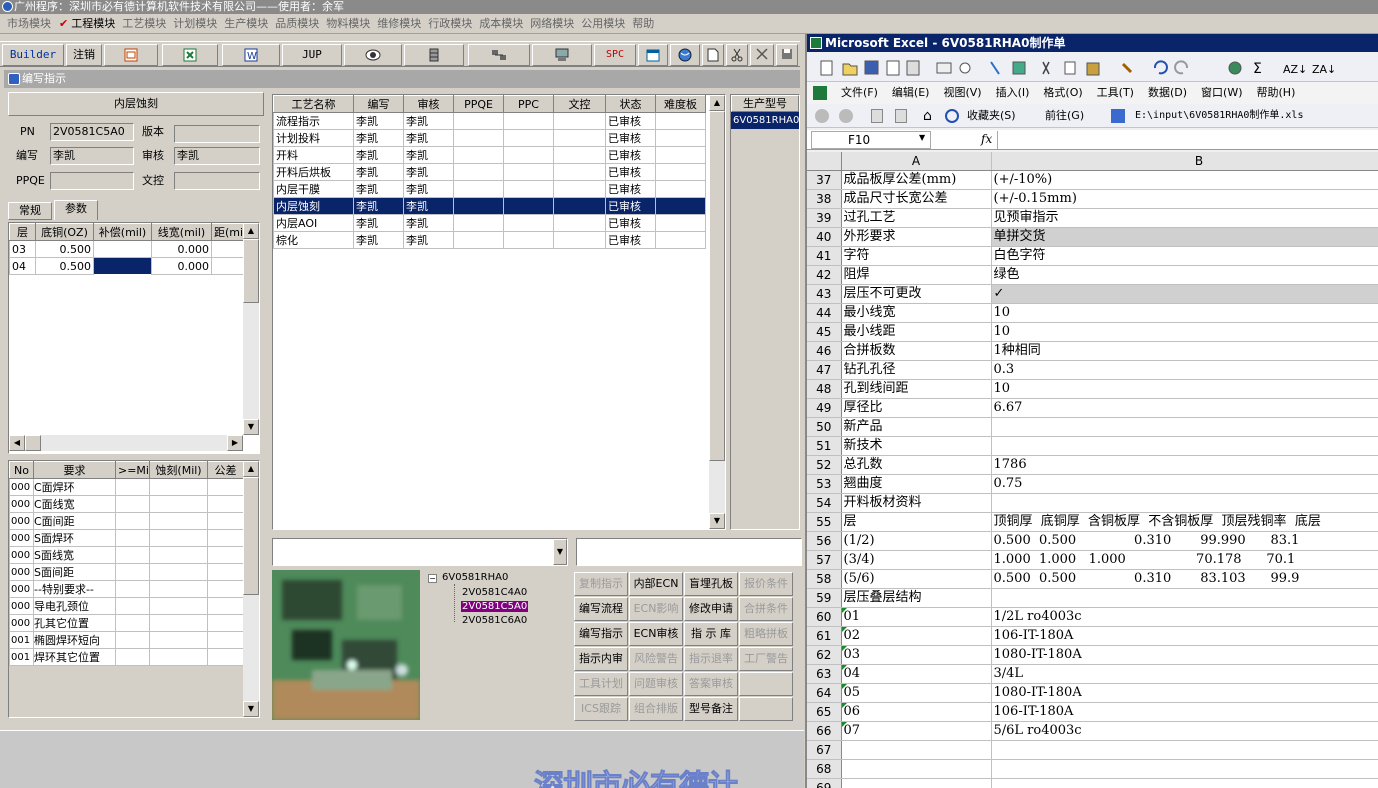 The height and width of the screenshot is (788, 1378). Describe the element at coordinates (373, 55) in the screenshot. I see `view-button` at that location.